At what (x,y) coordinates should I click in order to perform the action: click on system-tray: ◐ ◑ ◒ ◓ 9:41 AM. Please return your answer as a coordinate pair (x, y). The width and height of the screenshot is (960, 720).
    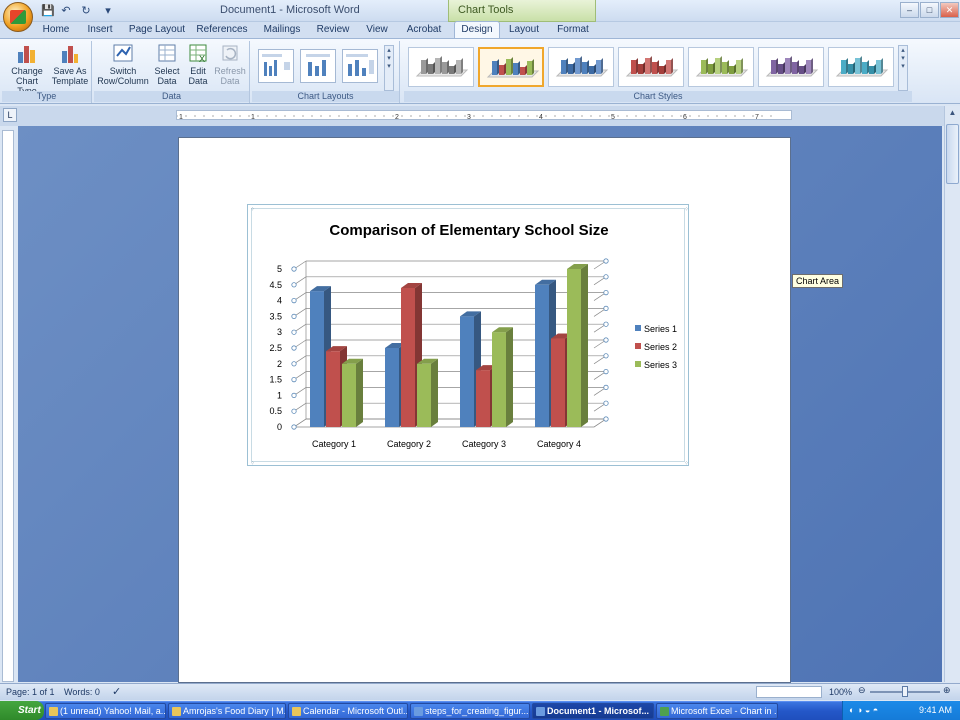
    Looking at the image, I should click on (901, 710).